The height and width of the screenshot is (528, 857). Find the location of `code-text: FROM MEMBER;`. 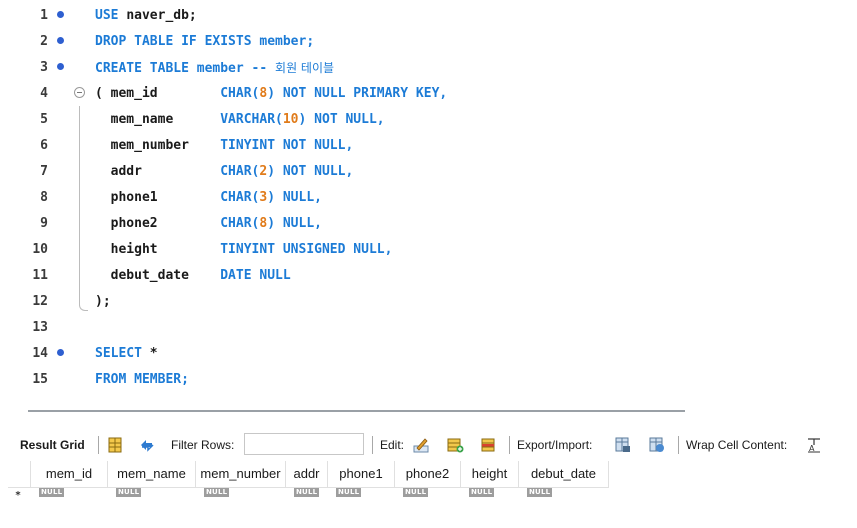

code-text: FROM MEMBER; is located at coordinates (142, 380).